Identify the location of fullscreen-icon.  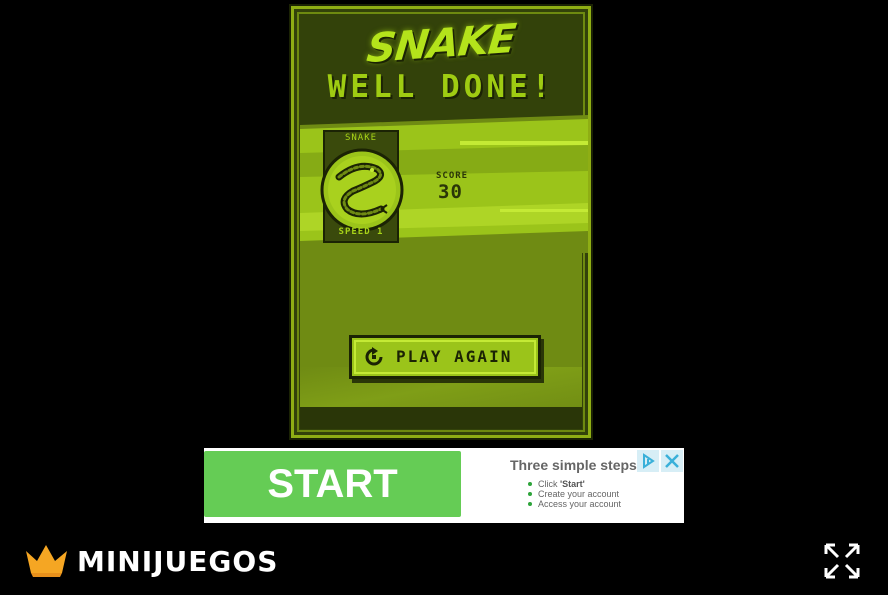
(842, 561).